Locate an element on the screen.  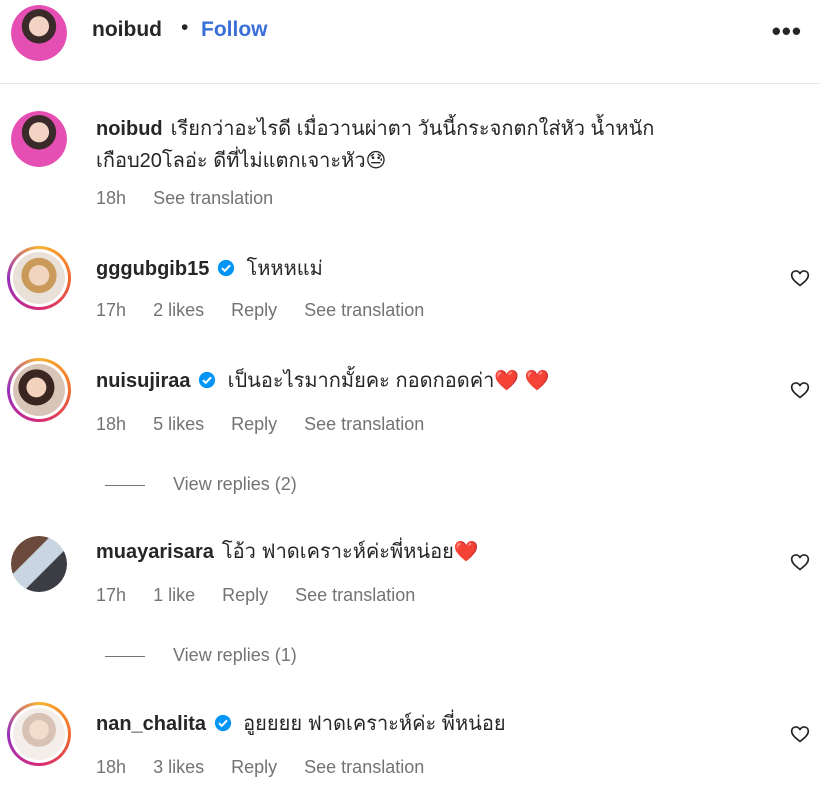
view-replies-label: View replies (1) is located at coordinates (235, 655).